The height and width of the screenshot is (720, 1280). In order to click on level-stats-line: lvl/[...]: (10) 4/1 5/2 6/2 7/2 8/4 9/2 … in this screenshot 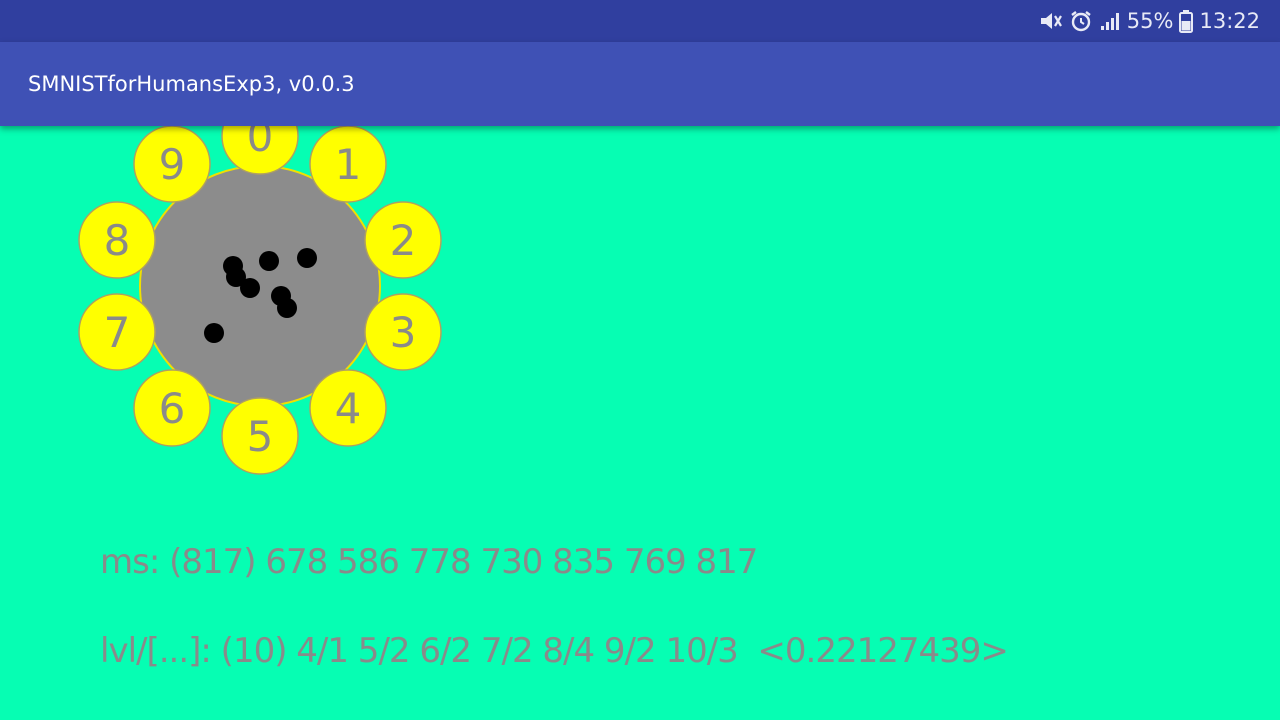, I will do `click(554, 651)`.